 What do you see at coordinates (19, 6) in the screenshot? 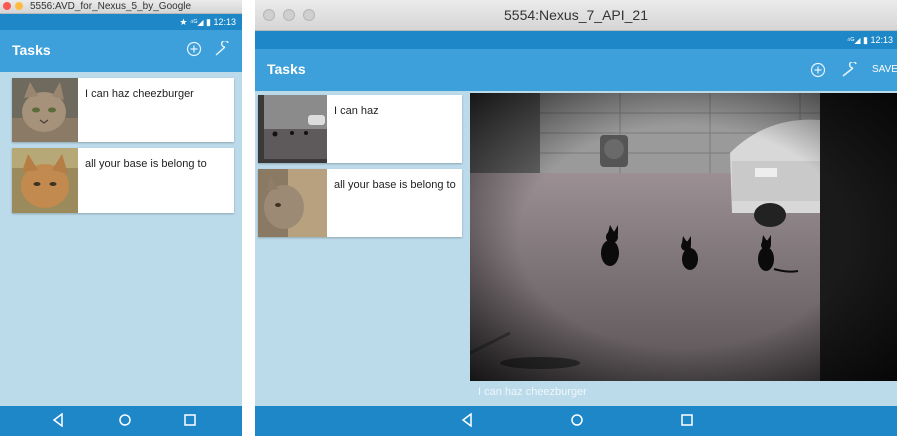
I see `minimize-window-button` at bounding box center [19, 6].